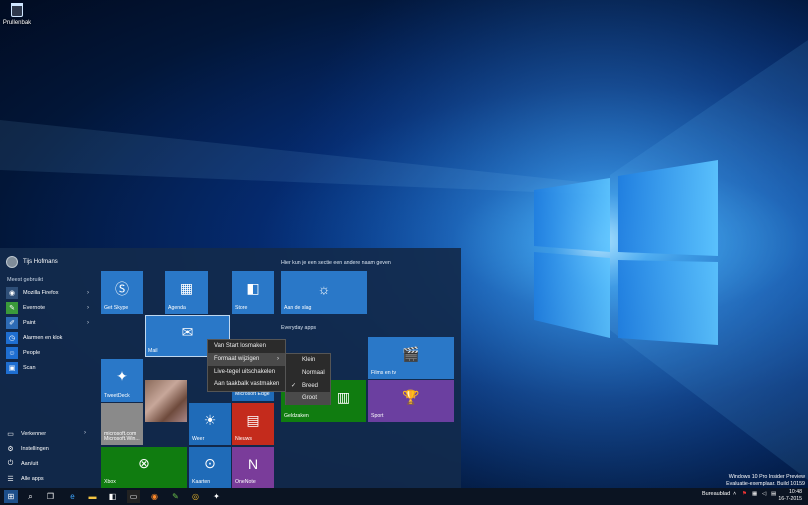  Describe the element at coordinates (32, 353) in the screenshot. I see `app-label: People` at that location.